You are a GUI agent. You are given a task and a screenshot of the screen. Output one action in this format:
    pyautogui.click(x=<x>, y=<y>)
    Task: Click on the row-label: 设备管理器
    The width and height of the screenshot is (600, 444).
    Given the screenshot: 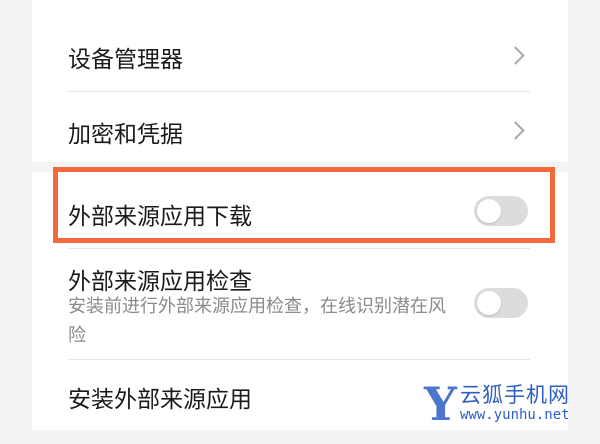 What is the action you would take?
    pyautogui.click(x=125, y=60)
    